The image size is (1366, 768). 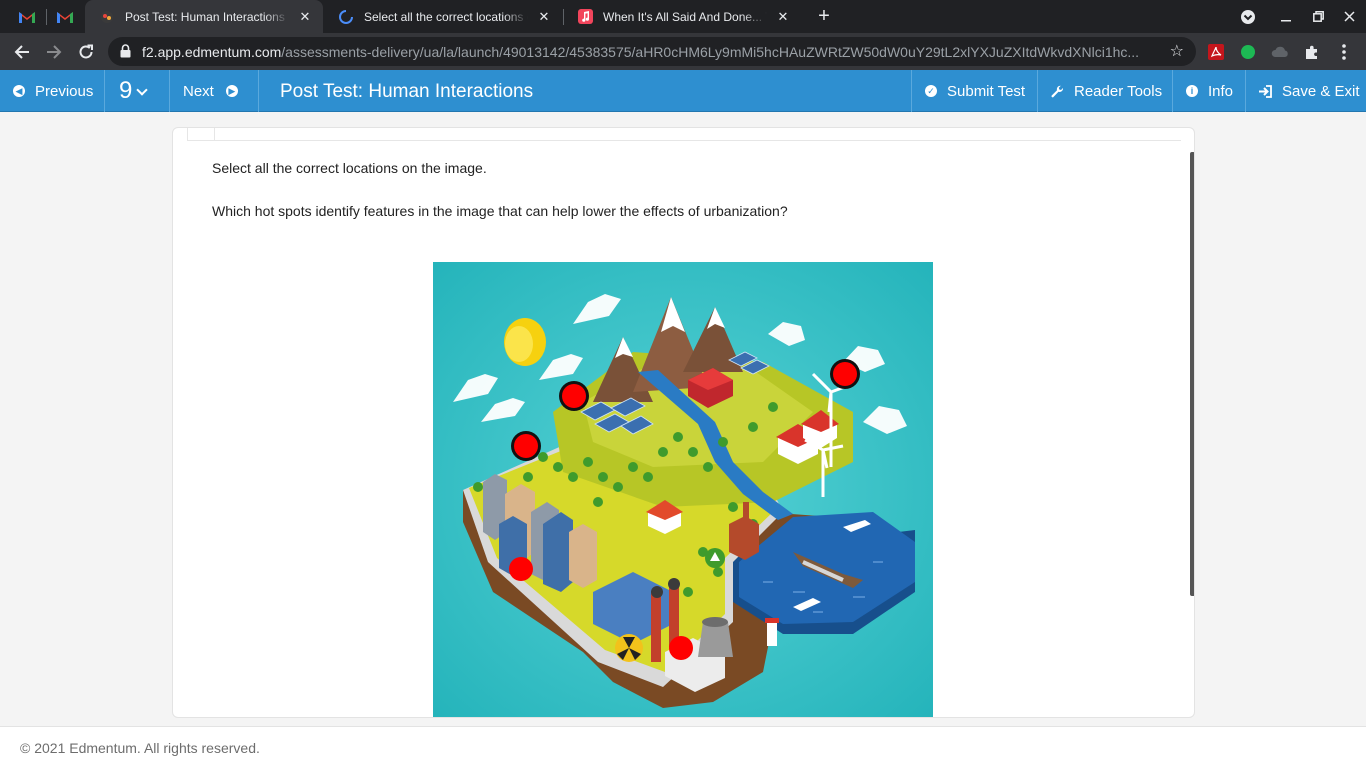 I want to click on tab-search-button, so click(x=1248, y=16).